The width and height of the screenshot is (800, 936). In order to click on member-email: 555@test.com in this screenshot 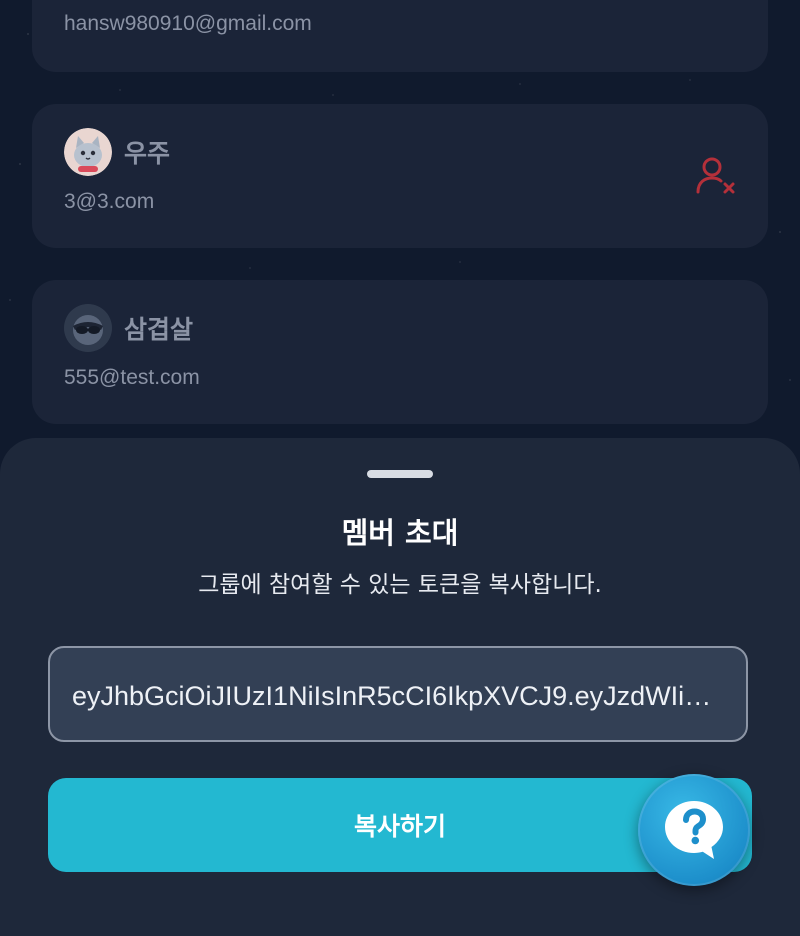, I will do `click(132, 377)`.